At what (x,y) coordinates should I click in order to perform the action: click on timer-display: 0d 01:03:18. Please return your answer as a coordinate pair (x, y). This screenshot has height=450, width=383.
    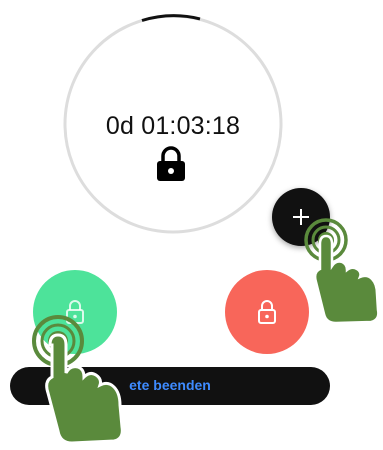
    Looking at the image, I should click on (173, 126).